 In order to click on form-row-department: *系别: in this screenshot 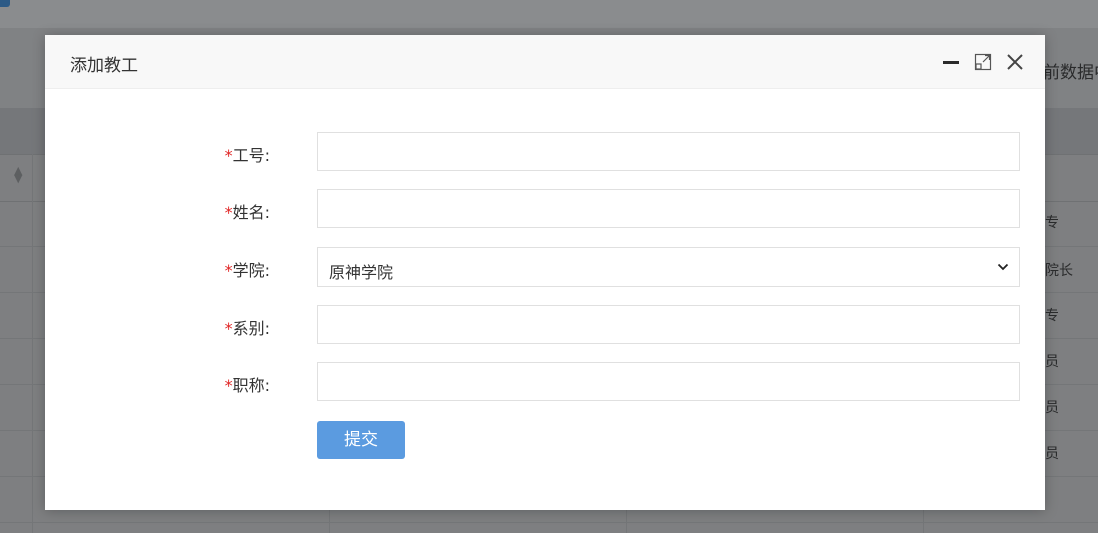, I will do `click(545, 325)`.